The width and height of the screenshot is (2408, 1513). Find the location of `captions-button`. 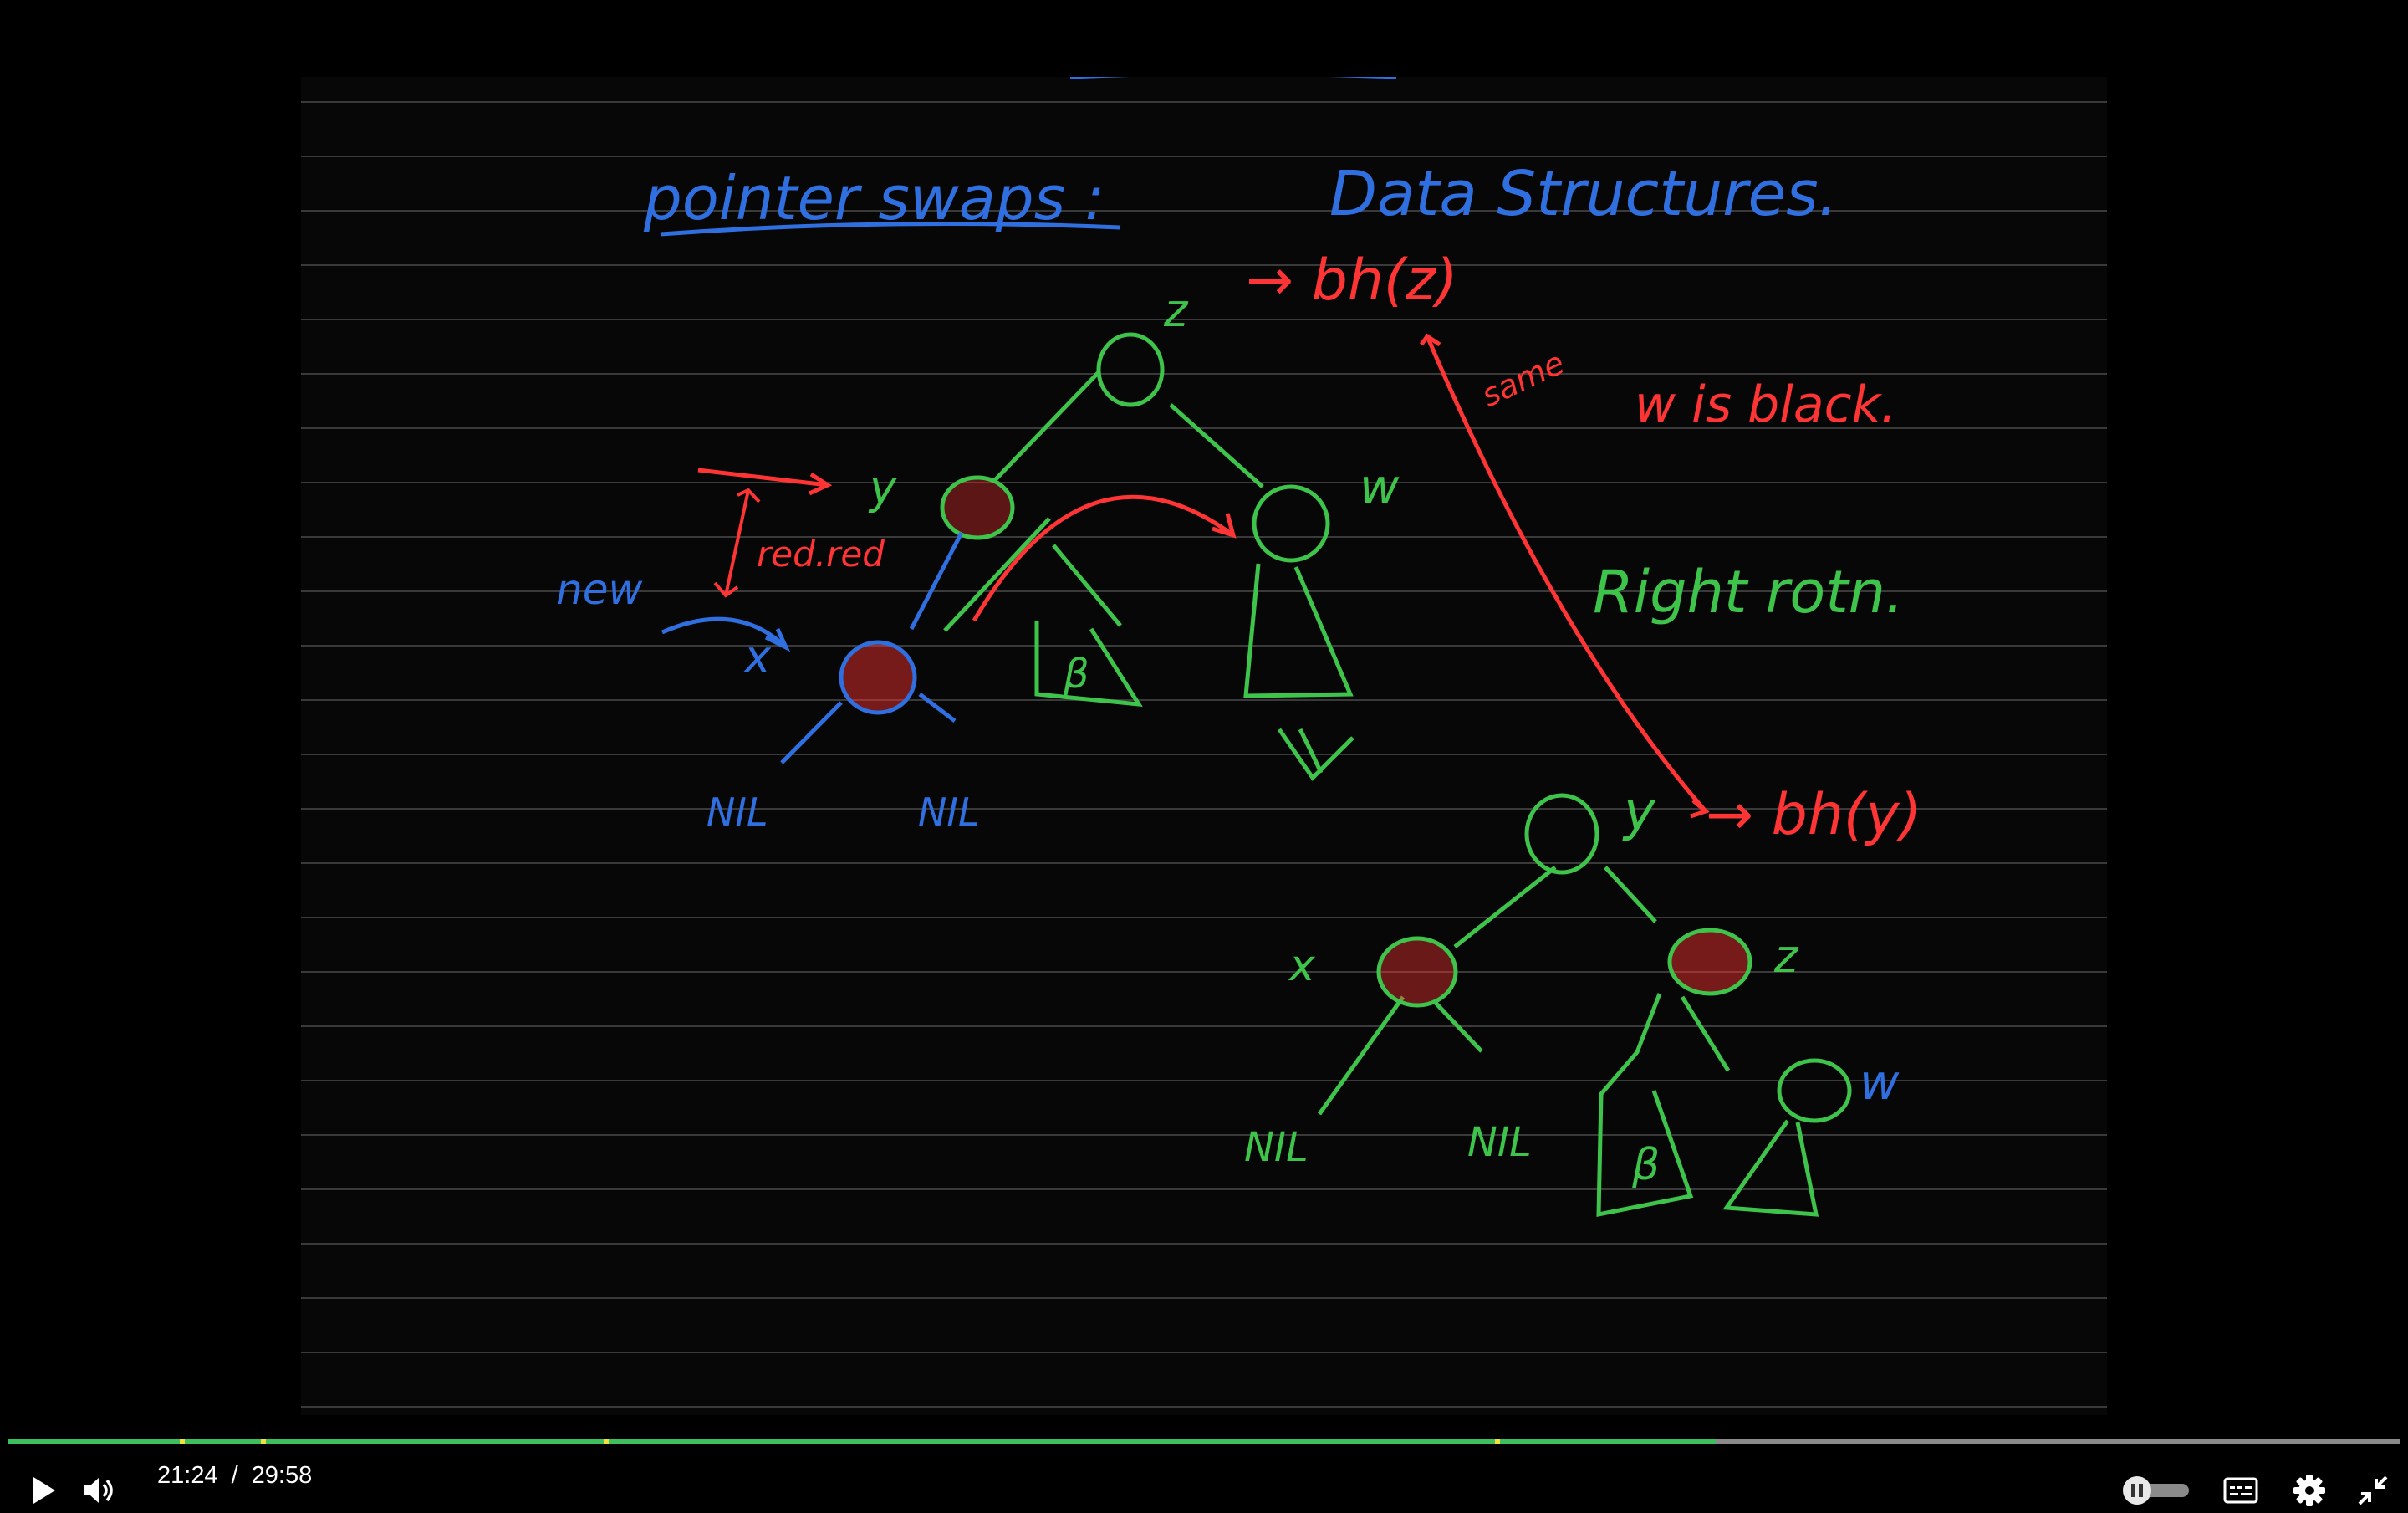

captions-button is located at coordinates (2240, 1490).